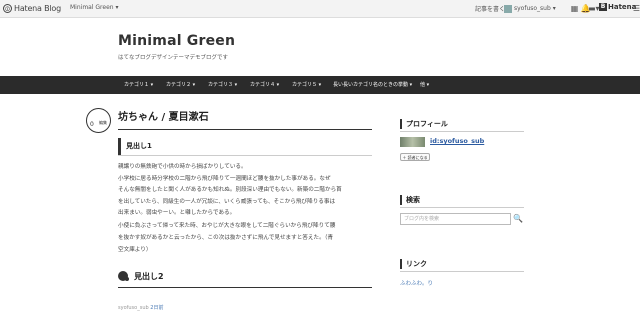  What do you see at coordinates (412, 142) in the screenshot?
I see `profile-avatar` at bounding box center [412, 142].